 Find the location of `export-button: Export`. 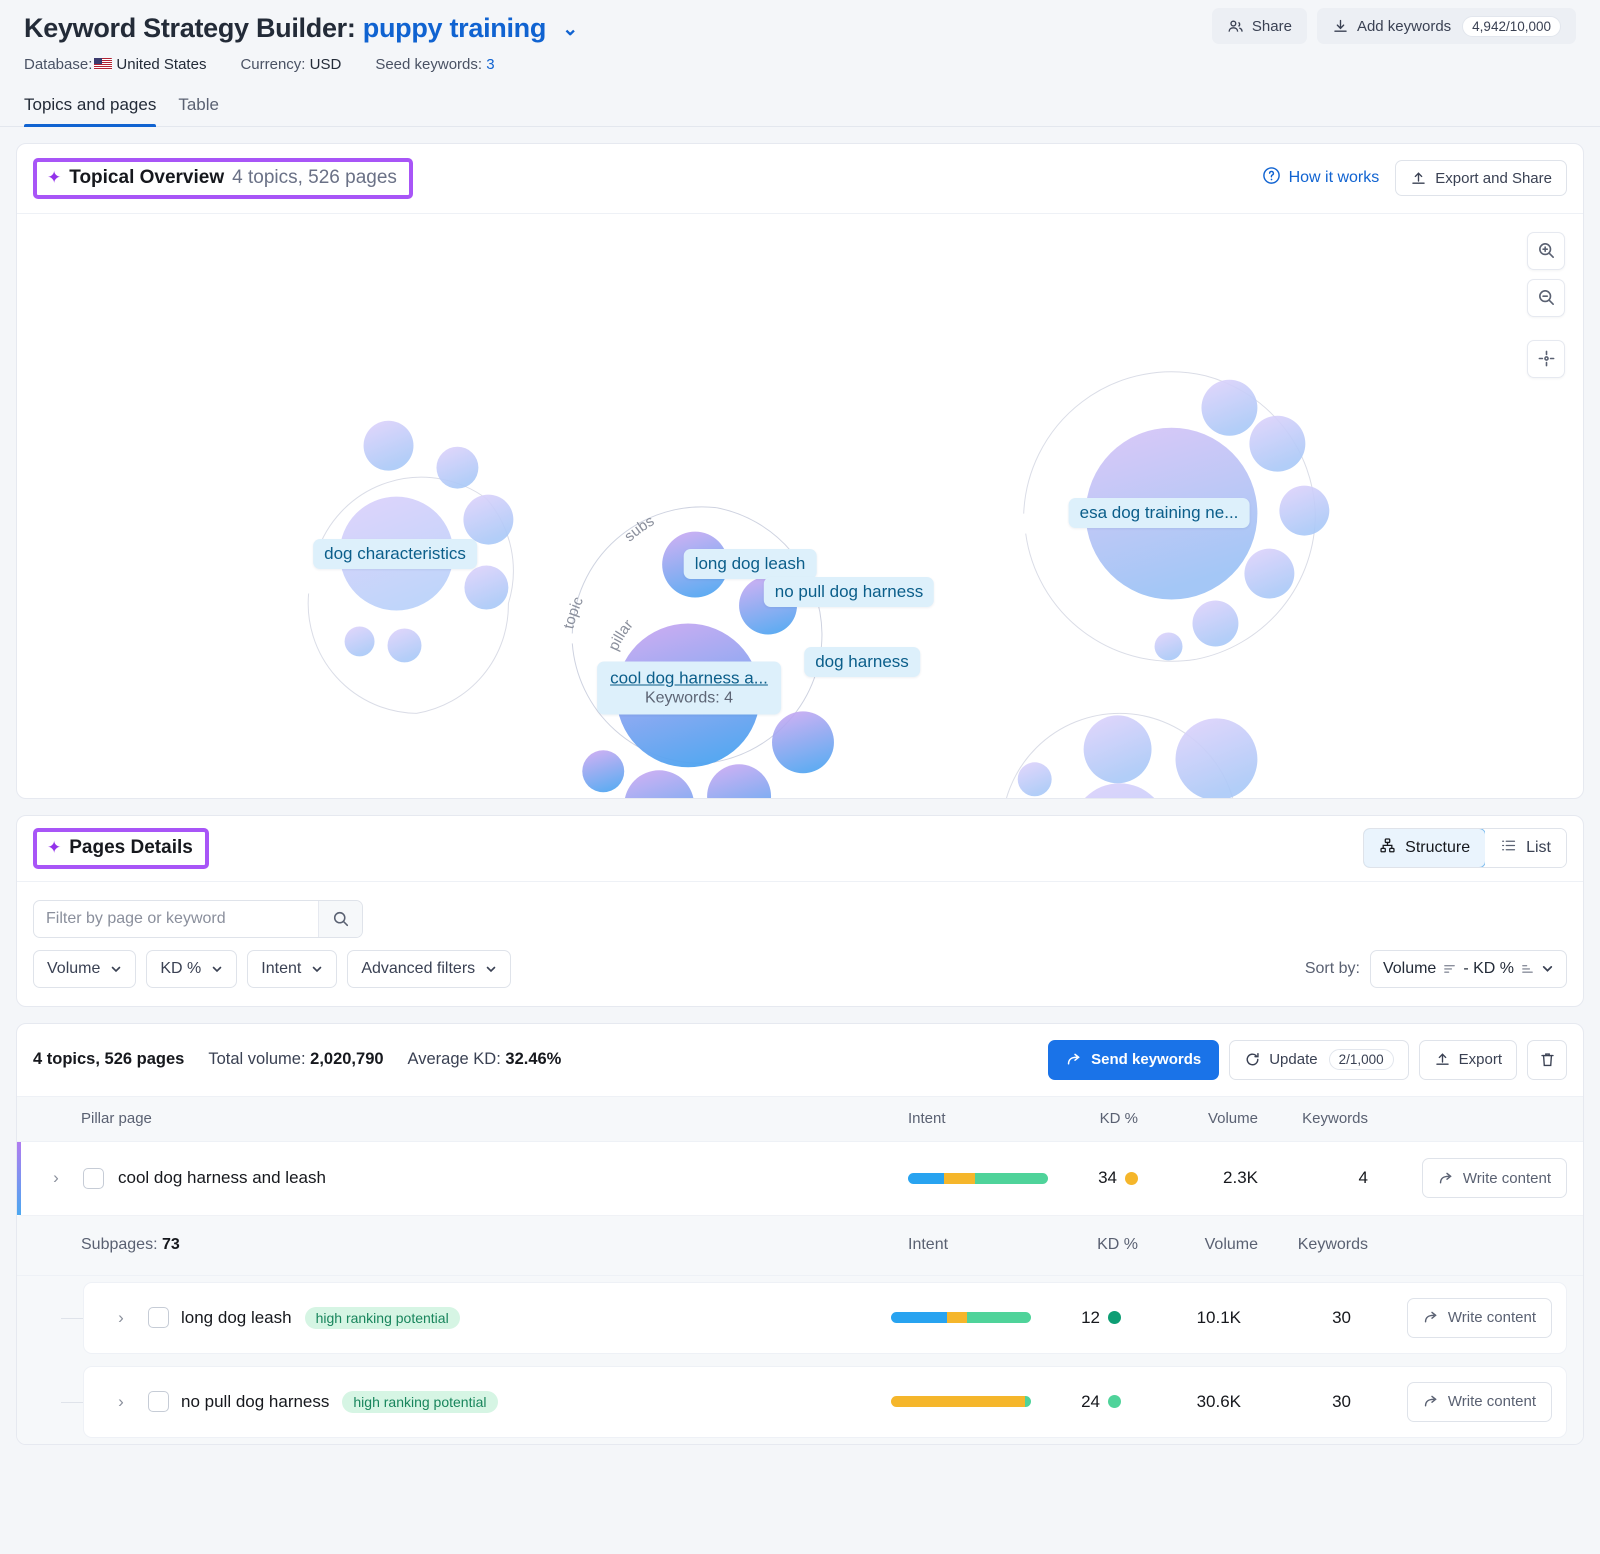

export-button: Export is located at coordinates (1467, 1059).